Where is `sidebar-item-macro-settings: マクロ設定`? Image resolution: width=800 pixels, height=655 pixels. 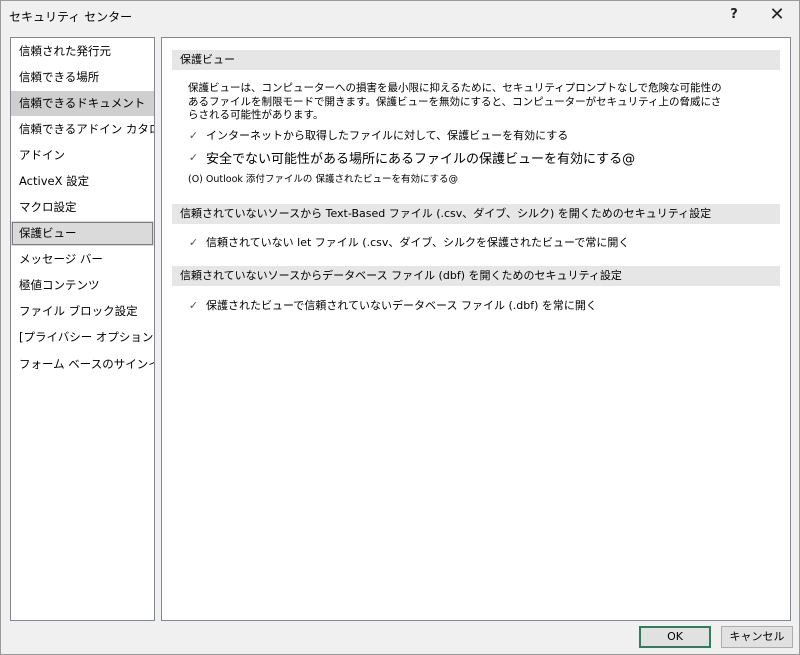 sidebar-item-macro-settings: マクロ設定 is located at coordinates (82, 207).